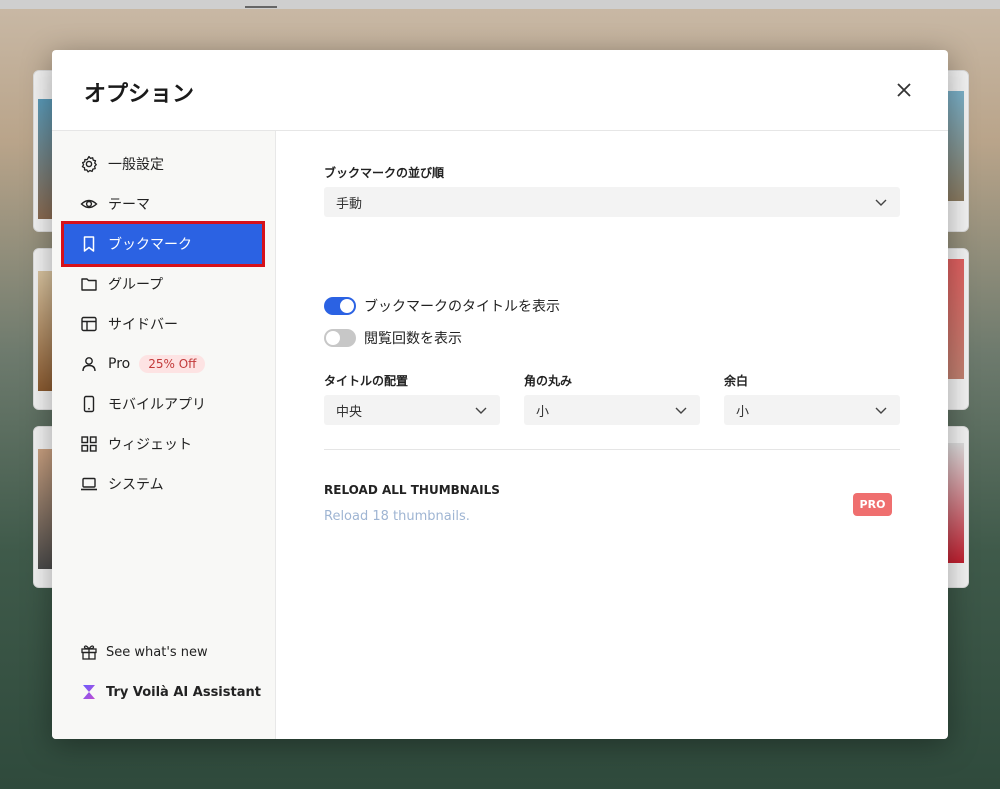 The height and width of the screenshot is (789, 1000). Describe the element at coordinates (89, 444) in the screenshot. I see `widget-grid-icon` at that location.